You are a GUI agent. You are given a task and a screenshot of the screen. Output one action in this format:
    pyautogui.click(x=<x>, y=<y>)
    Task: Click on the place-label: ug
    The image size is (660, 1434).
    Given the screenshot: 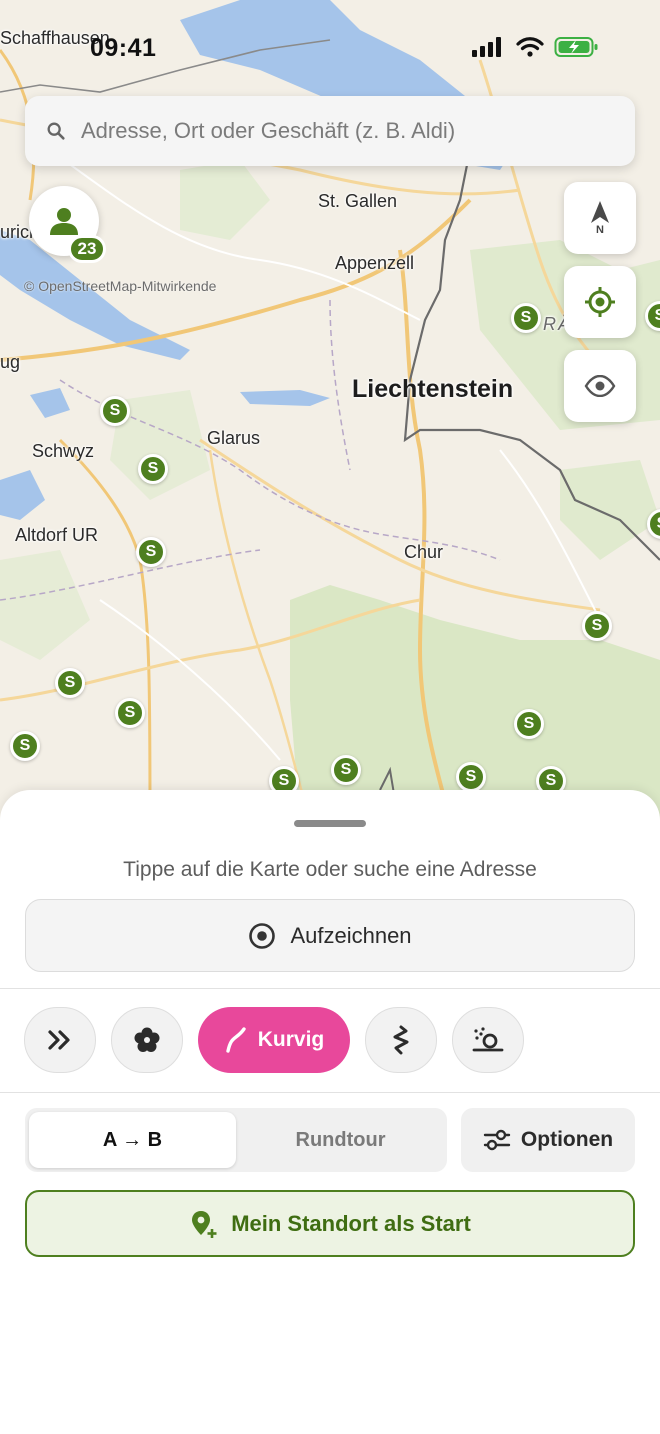 What is the action you would take?
    pyautogui.click(x=10, y=362)
    